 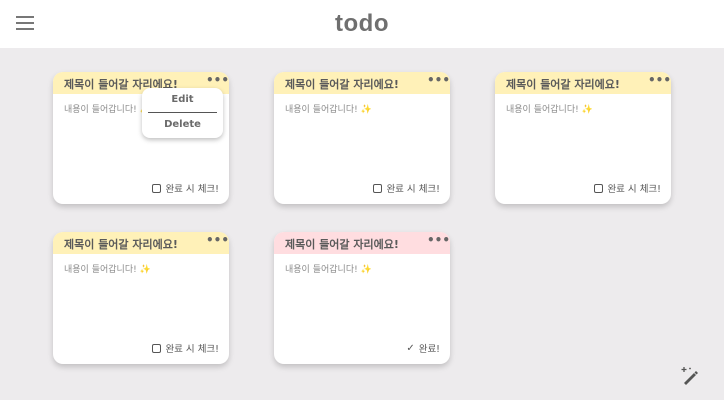 I want to click on edit-button: Edit, so click(x=182, y=100).